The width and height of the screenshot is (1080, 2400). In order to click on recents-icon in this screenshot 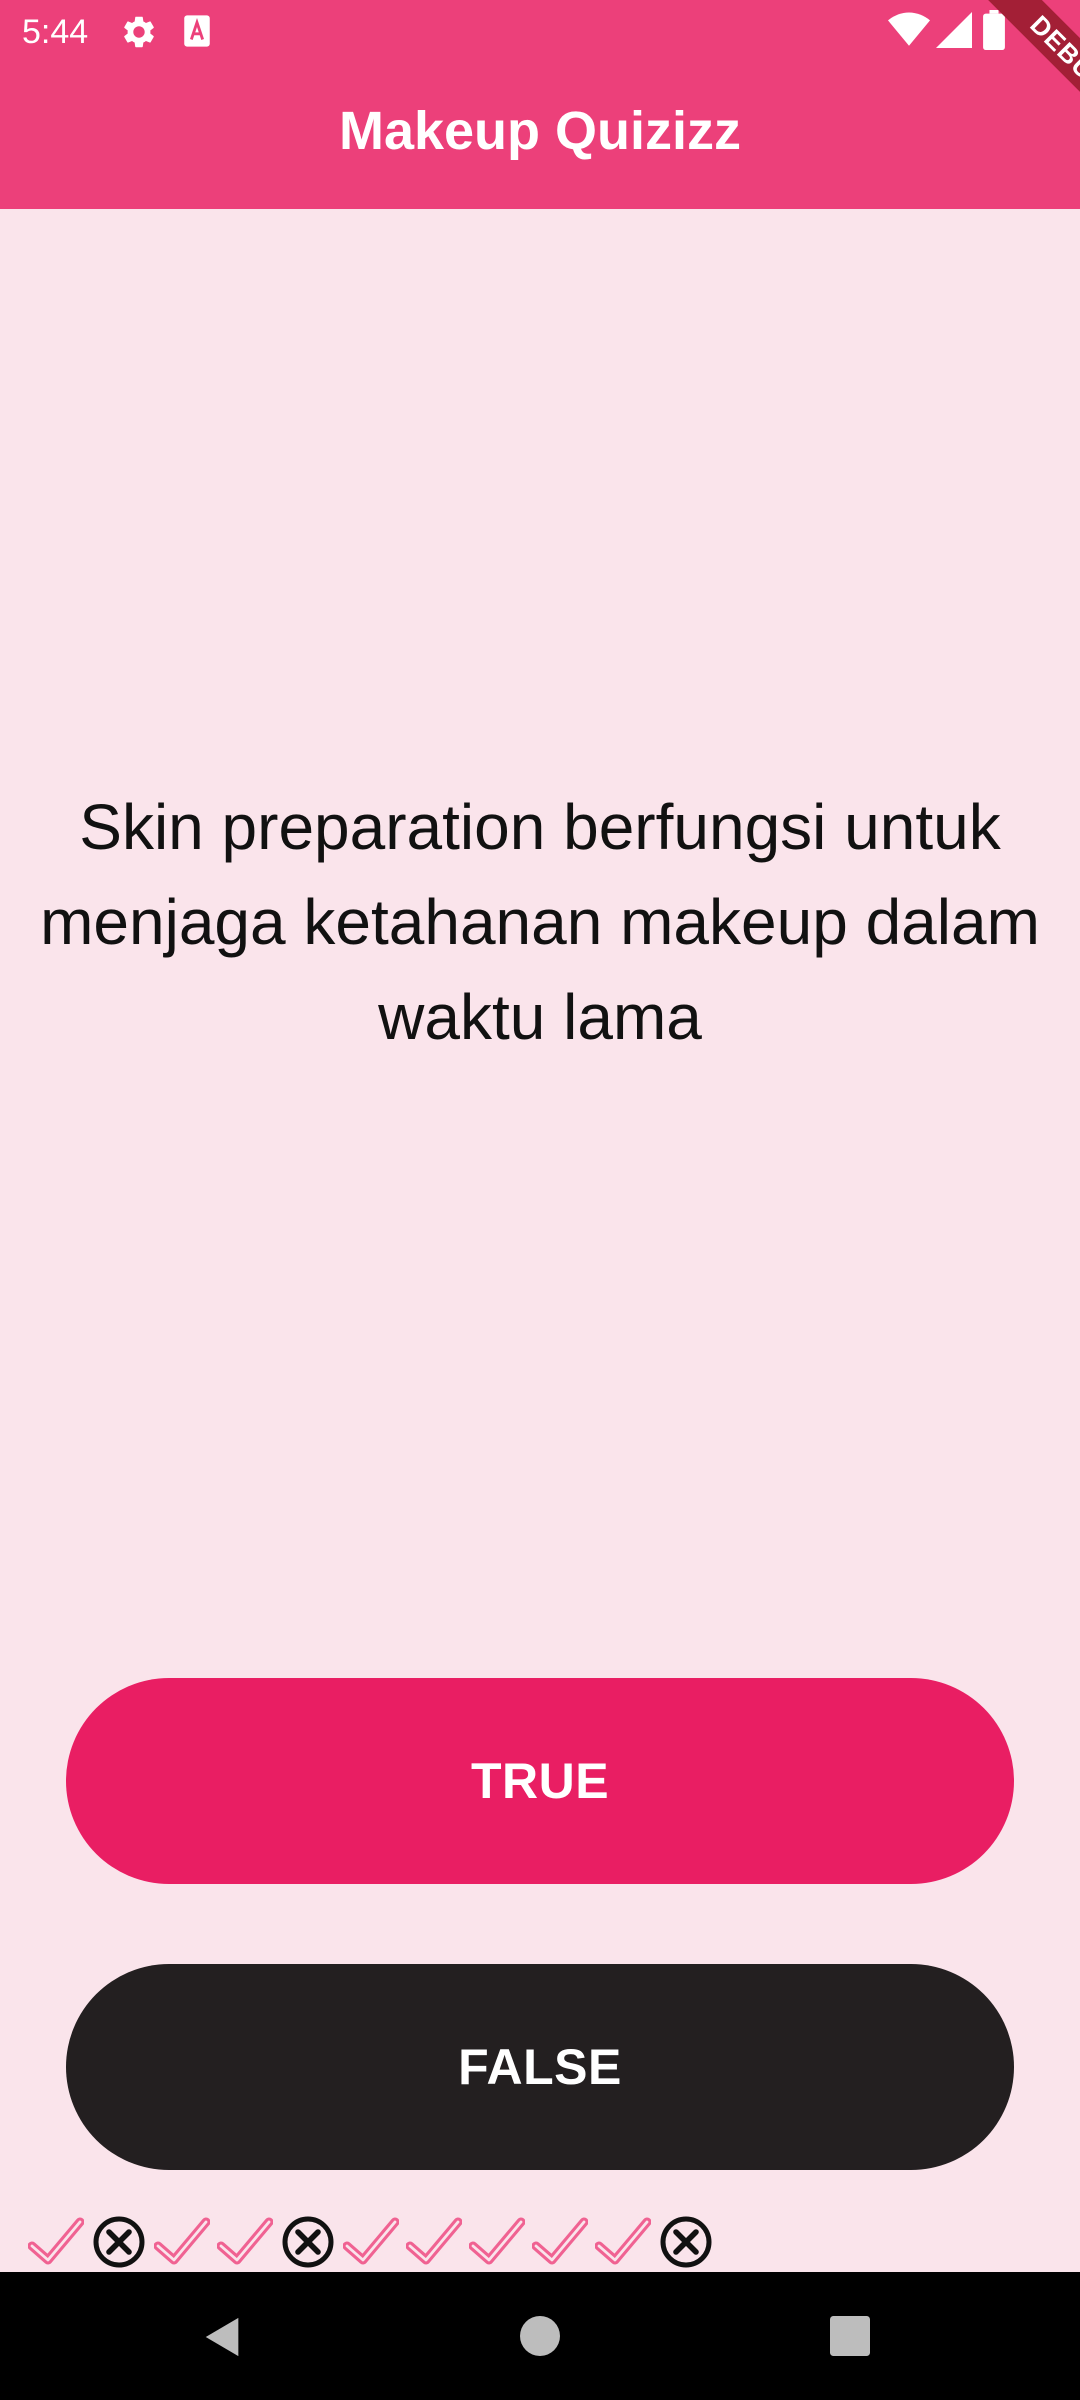, I will do `click(850, 2336)`.